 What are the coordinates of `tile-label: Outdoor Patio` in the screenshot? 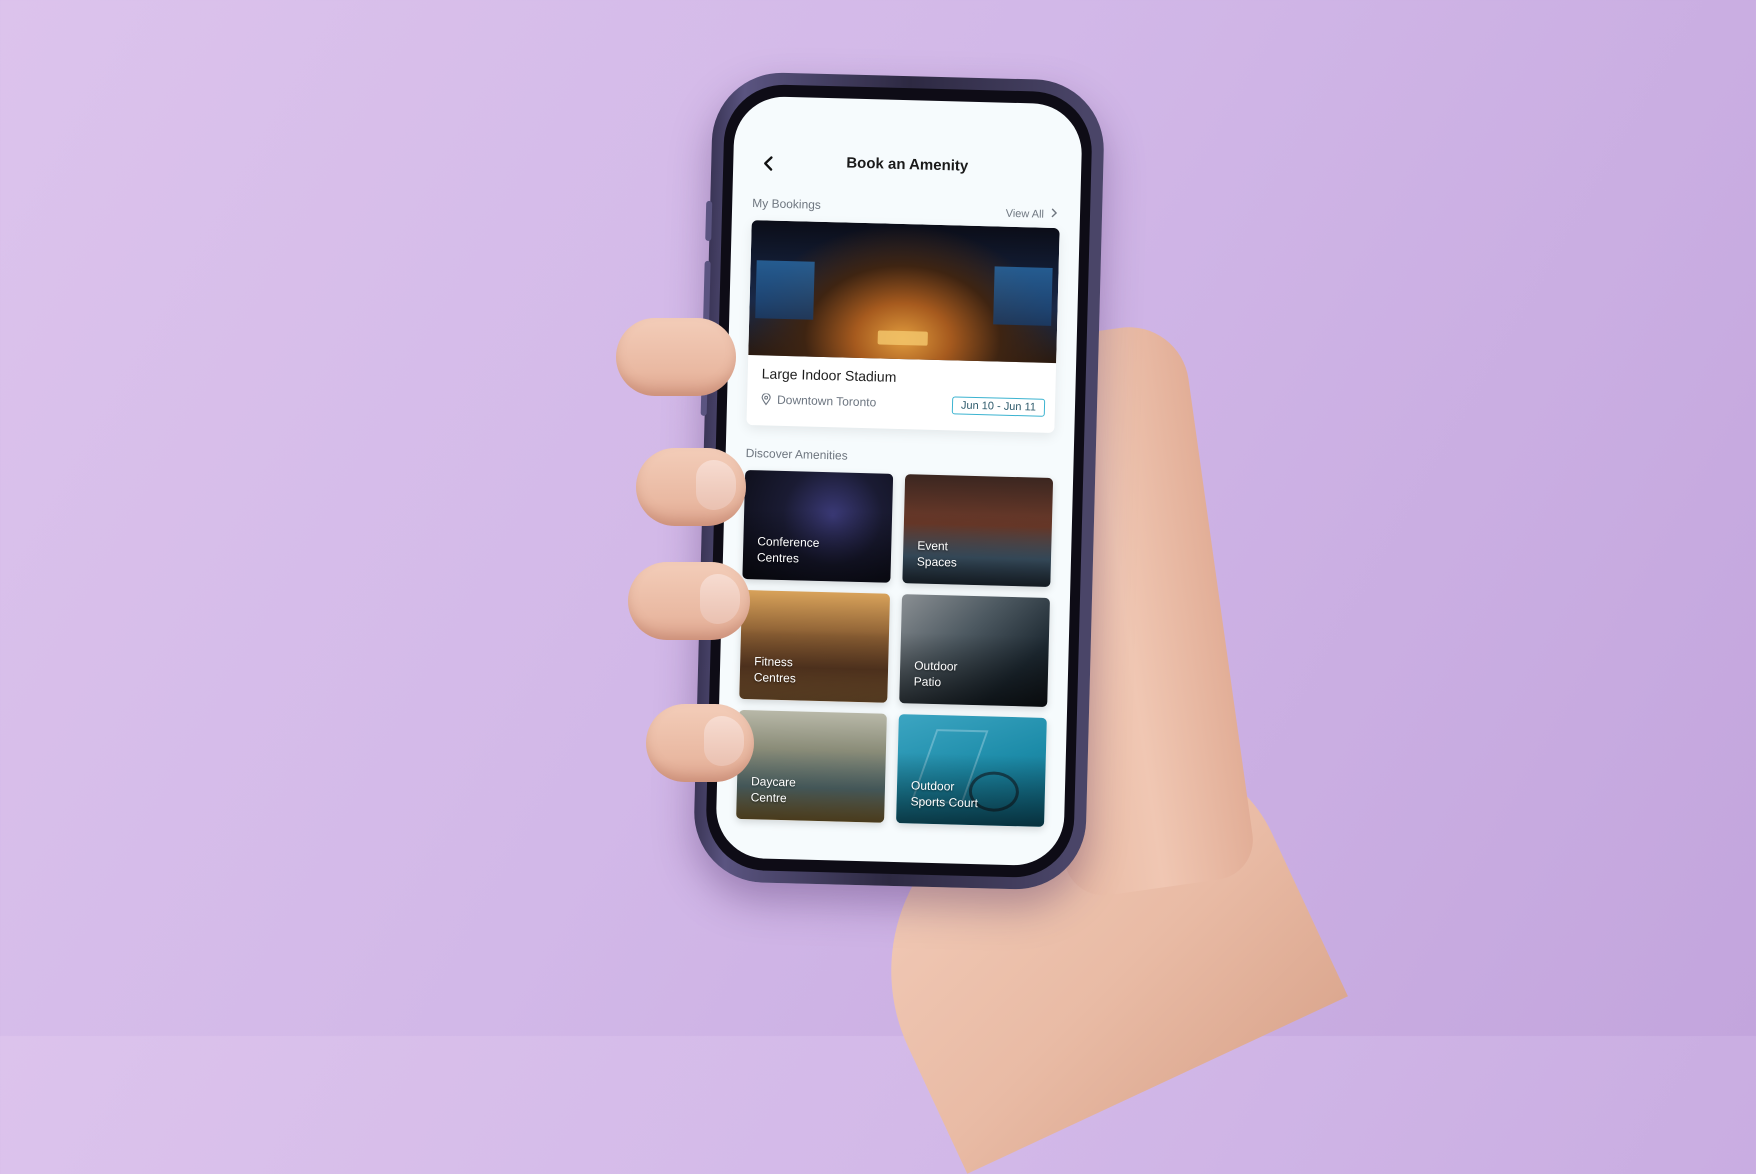 It's located at (935, 674).